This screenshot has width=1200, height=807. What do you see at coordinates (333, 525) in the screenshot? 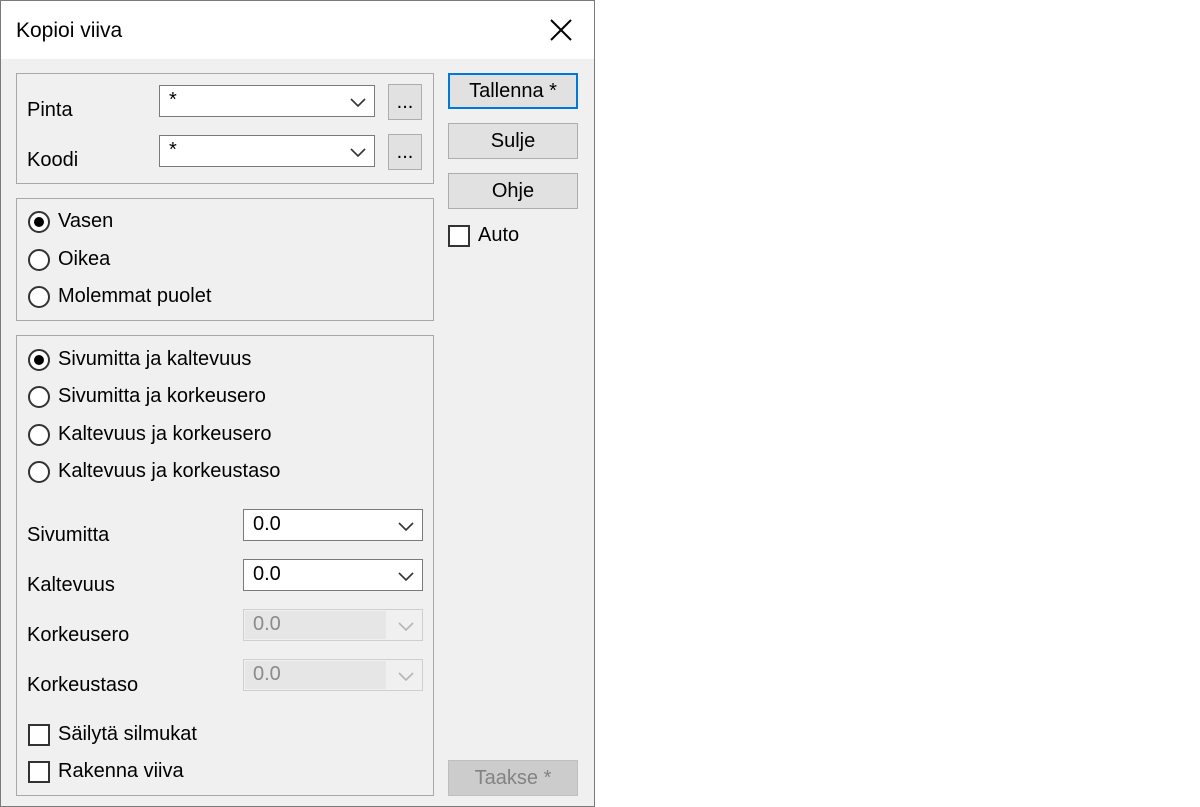
I see `sivumitta-combo: 0.0` at bounding box center [333, 525].